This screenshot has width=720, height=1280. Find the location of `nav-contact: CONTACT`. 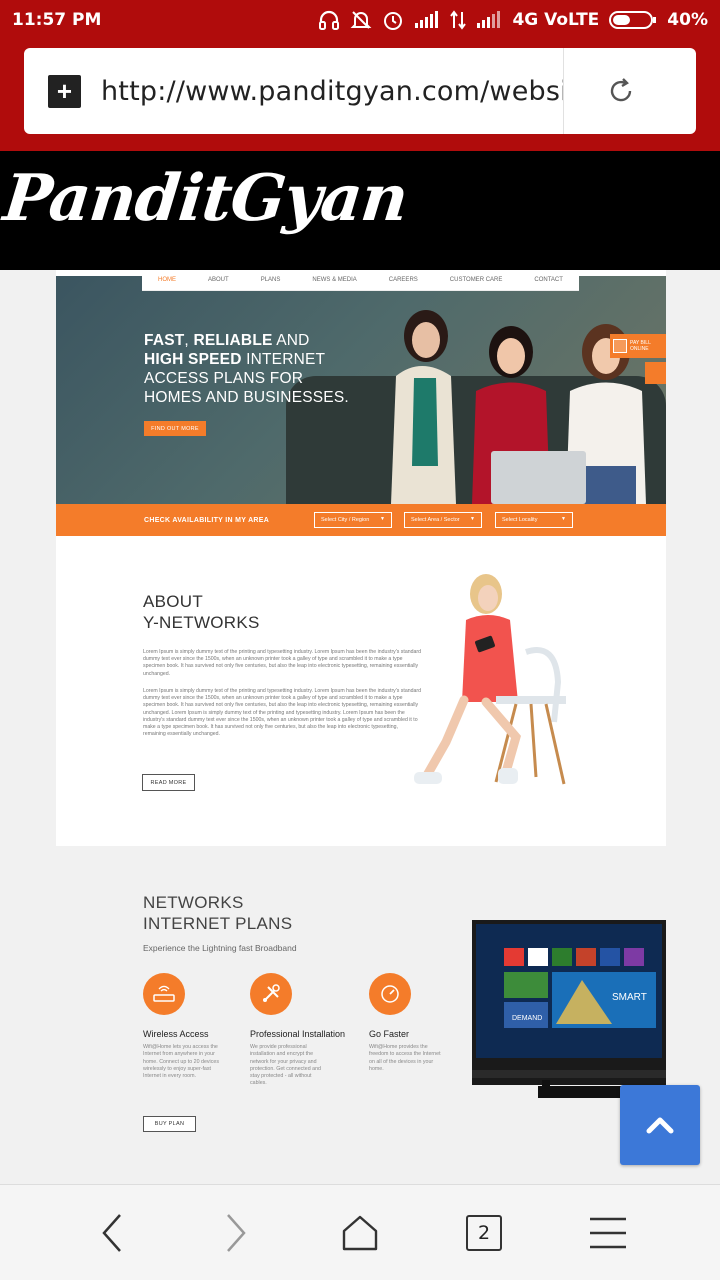

nav-contact: CONTACT is located at coordinates (548, 280).